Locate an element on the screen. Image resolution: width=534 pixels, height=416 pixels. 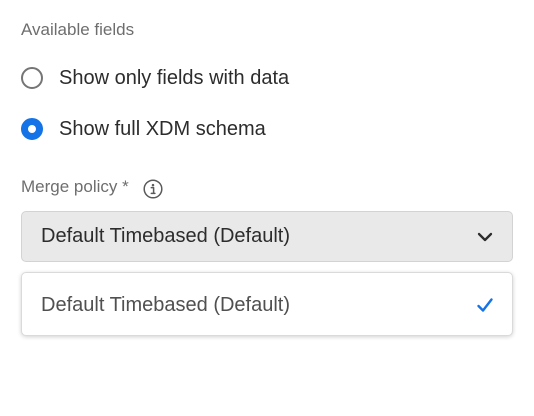
radio-show-only-fields-with-data: Show only fields with data is located at coordinates (155, 78).